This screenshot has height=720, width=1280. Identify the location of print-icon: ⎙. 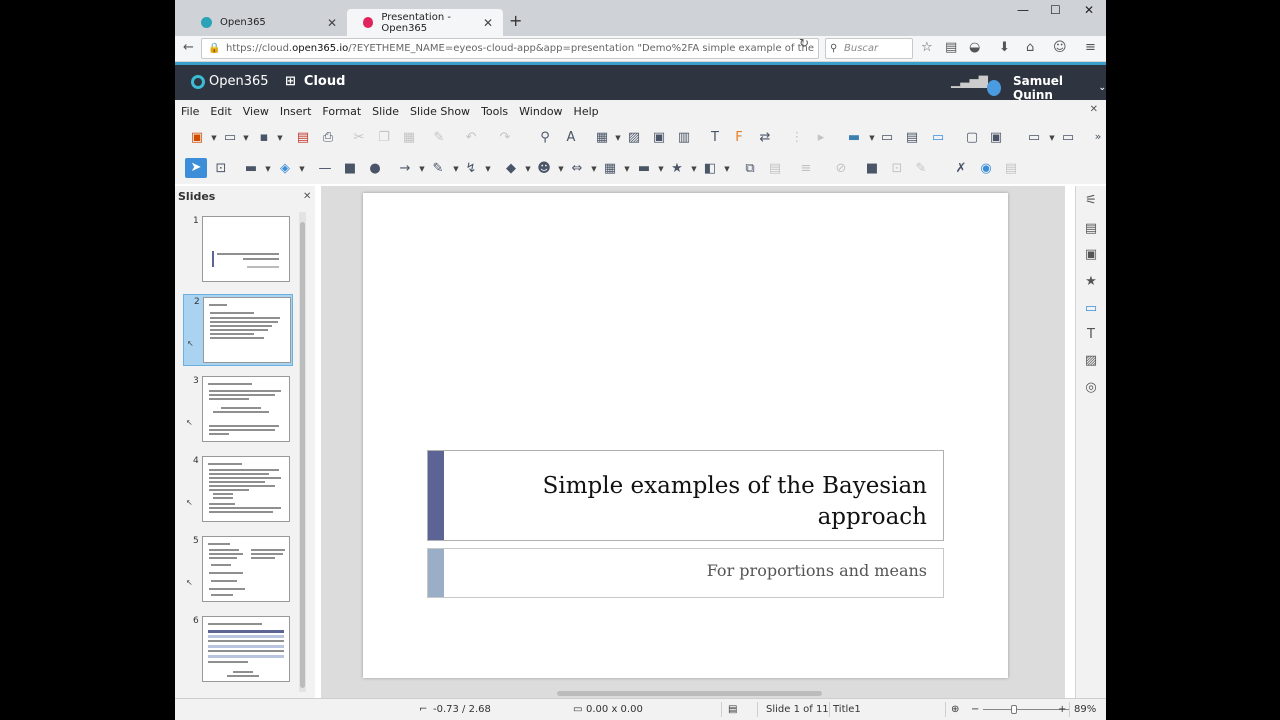
(328, 137).